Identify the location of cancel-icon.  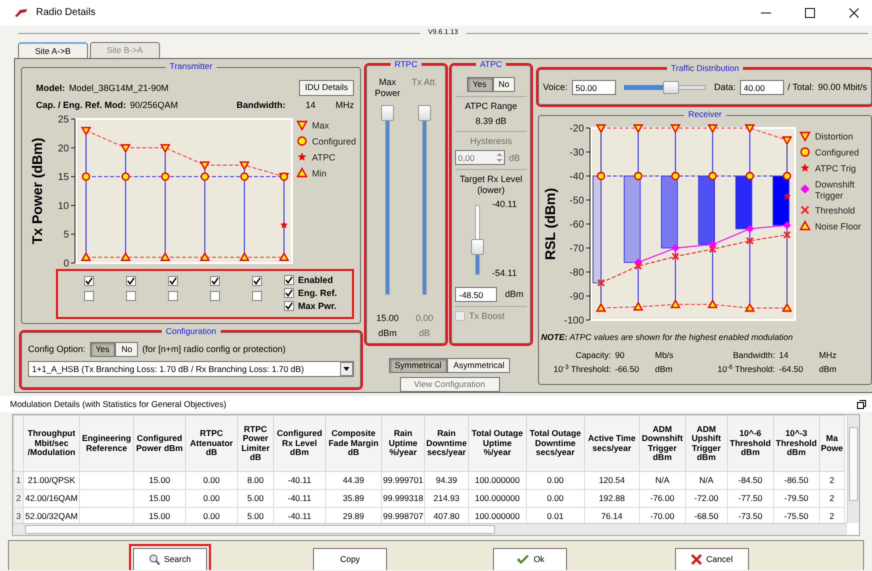
(696, 559).